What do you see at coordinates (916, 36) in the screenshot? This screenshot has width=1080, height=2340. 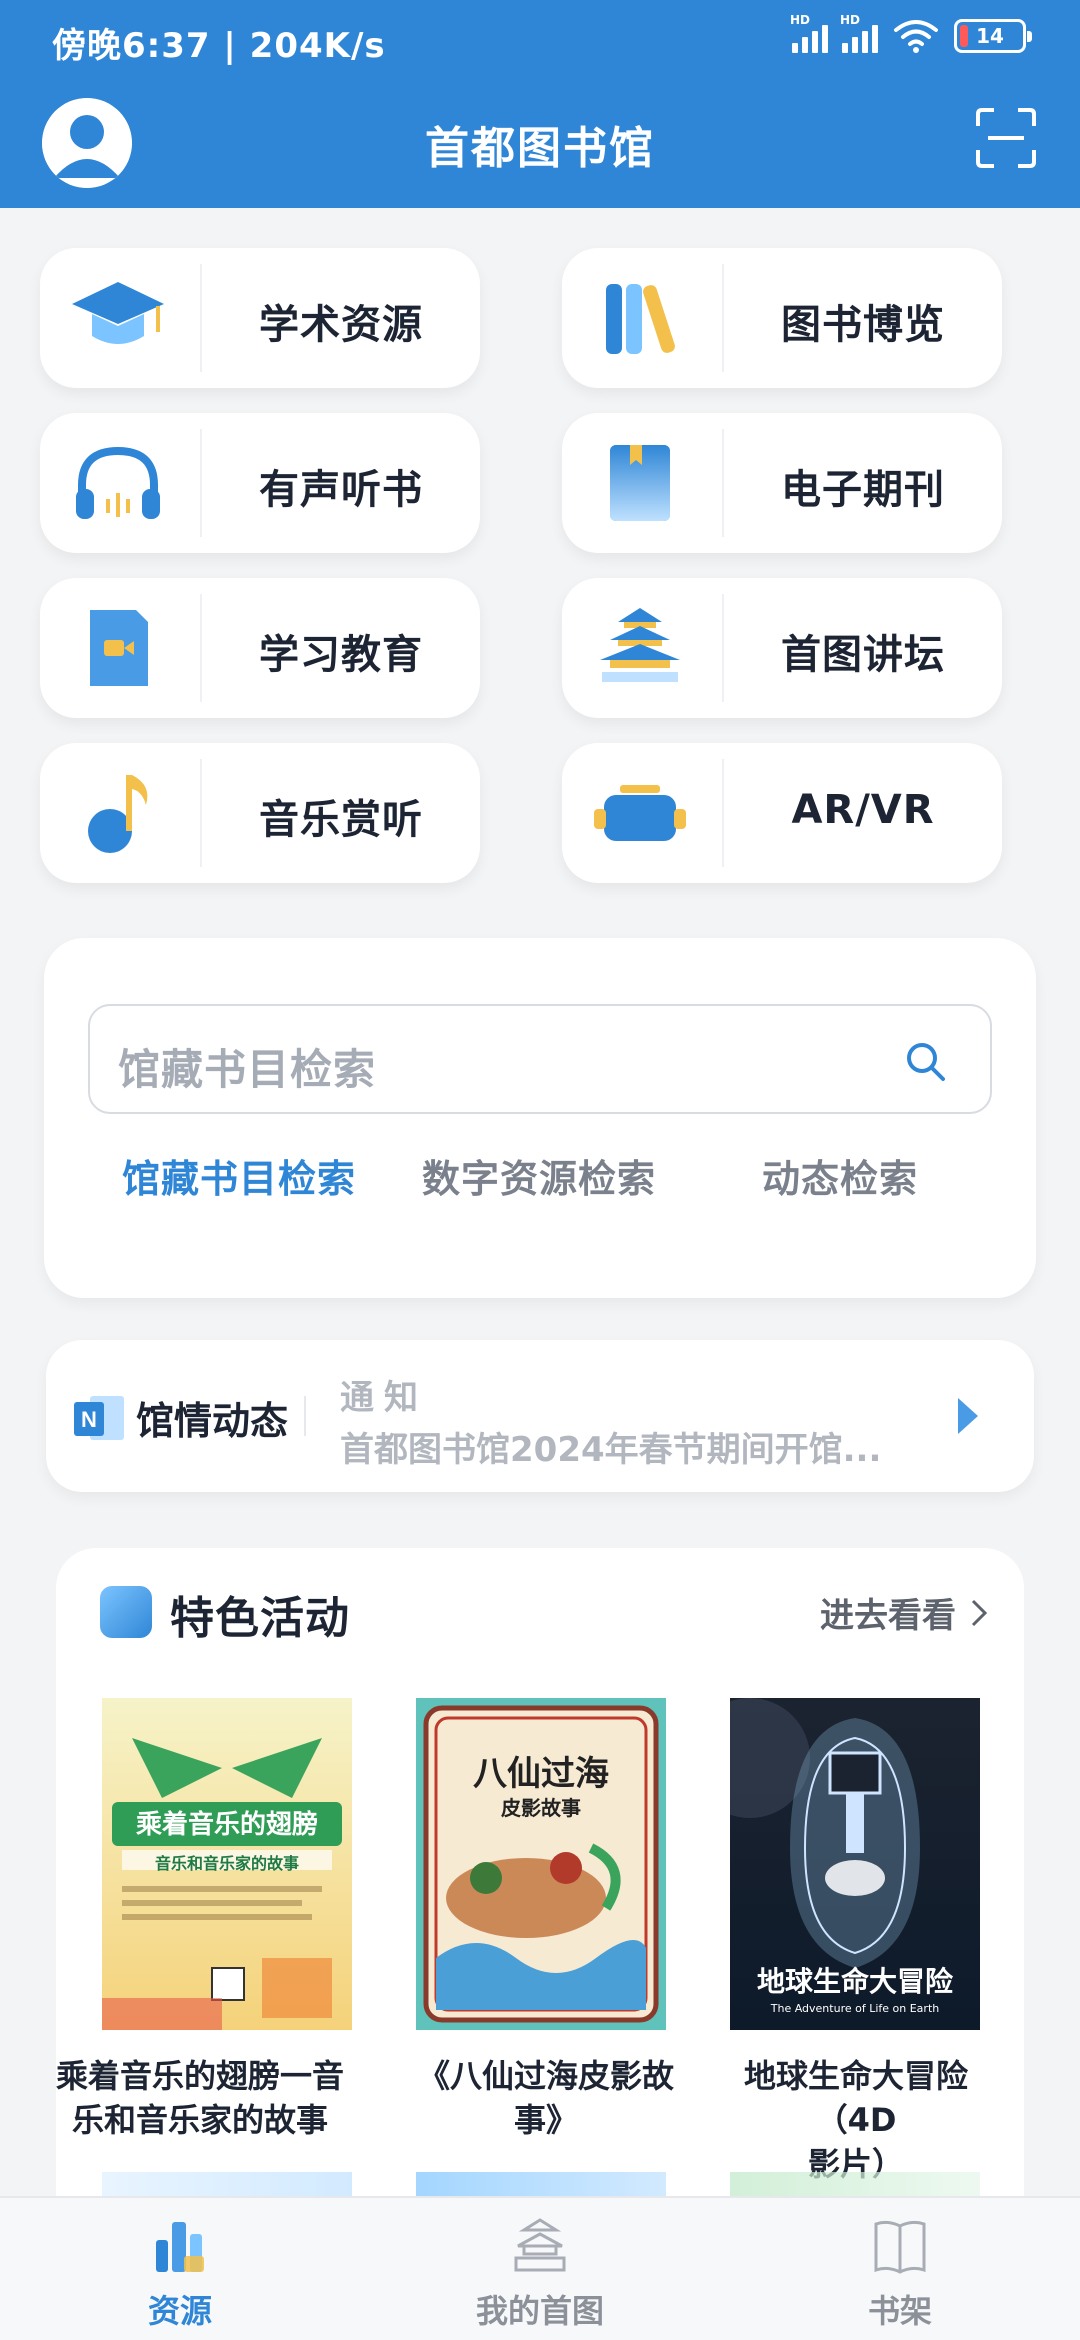 I see `wifi-icon` at bounding box center [916, 36].